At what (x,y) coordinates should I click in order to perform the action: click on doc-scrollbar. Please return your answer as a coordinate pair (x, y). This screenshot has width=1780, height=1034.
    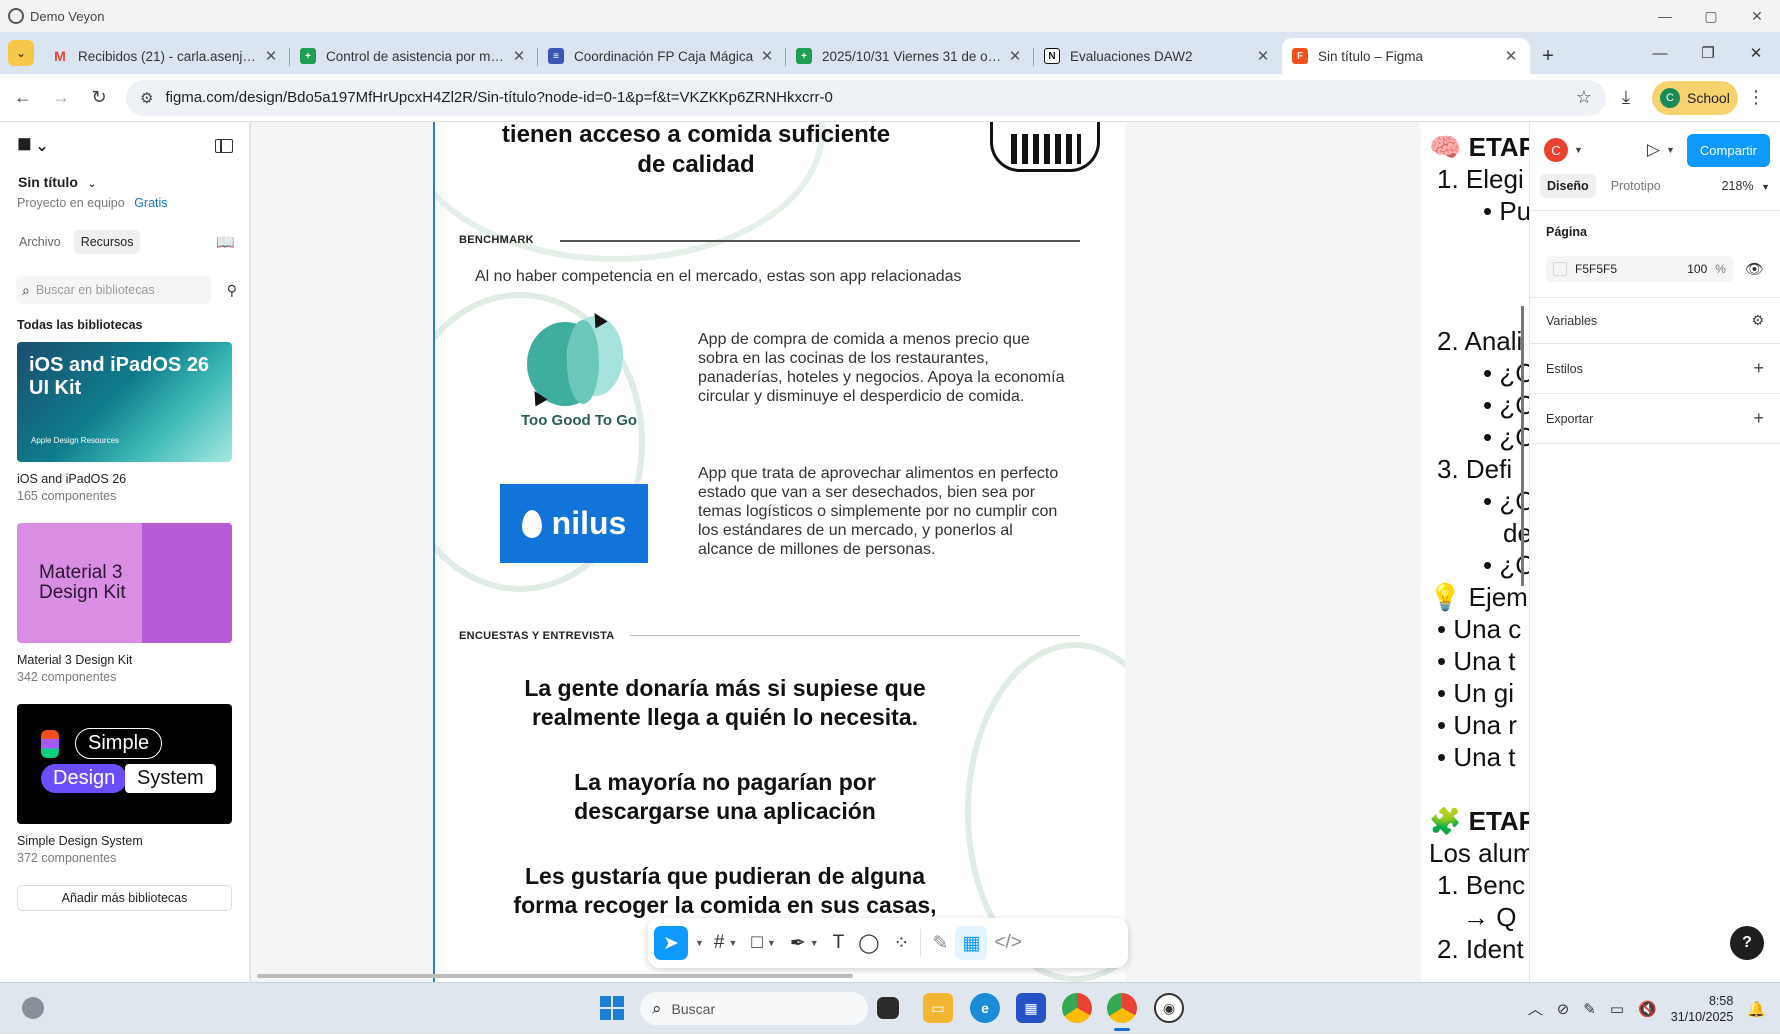
    Looking at the image, I should click on (1522, 446).